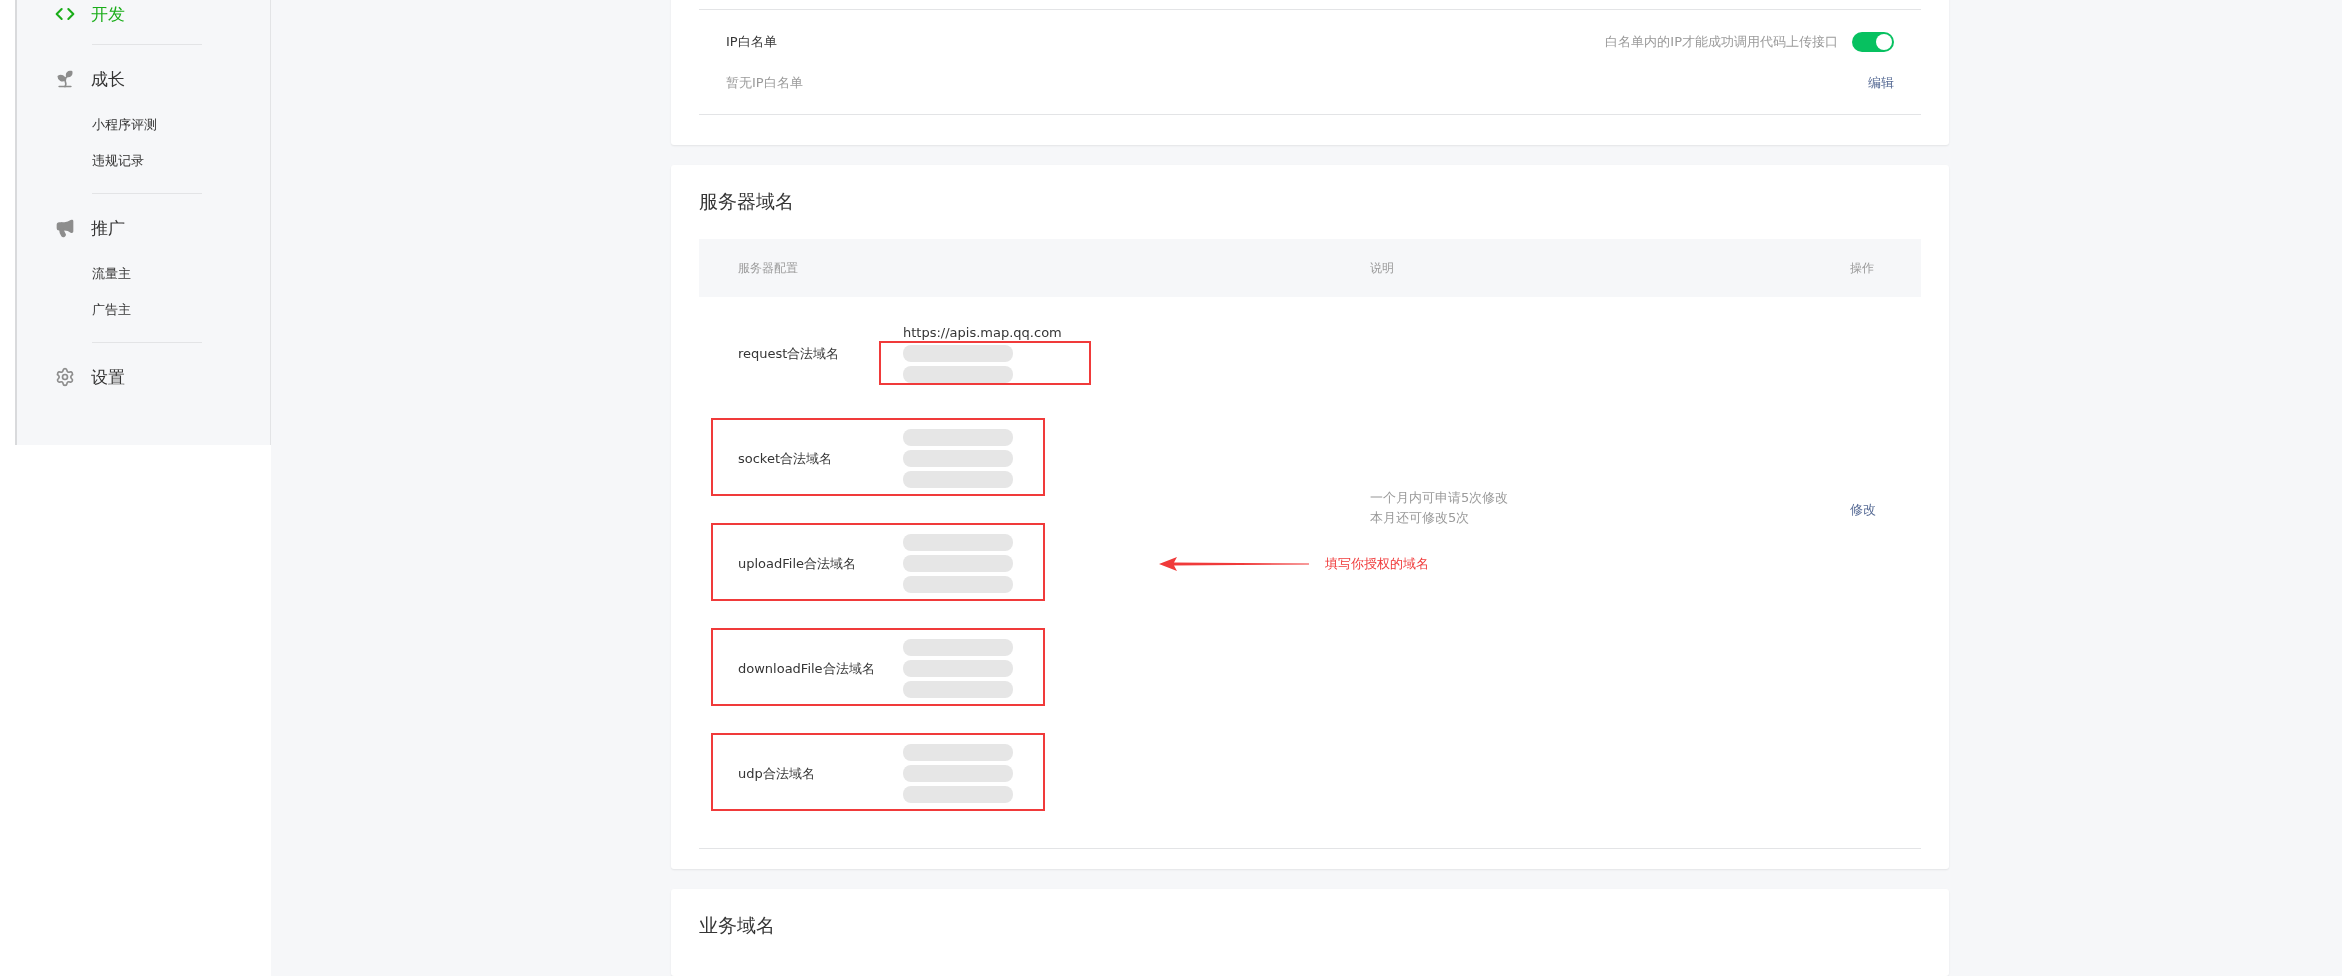 This screenshot has height=976, width=2342. I want to click on domain-text: https://apis.map.qq.com, so click(983, 333).